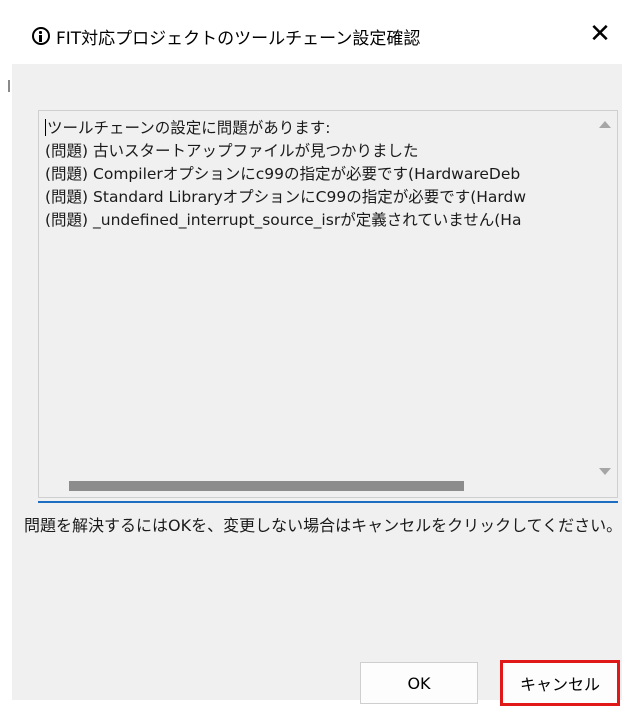  What do you see at coordinates (323, 525) in the screenshot?
I see `instruction-text: 問題を解決するにはOKを、変更しない場合はキャンセルをクリックしてください。` at bounding box center [323, 525].